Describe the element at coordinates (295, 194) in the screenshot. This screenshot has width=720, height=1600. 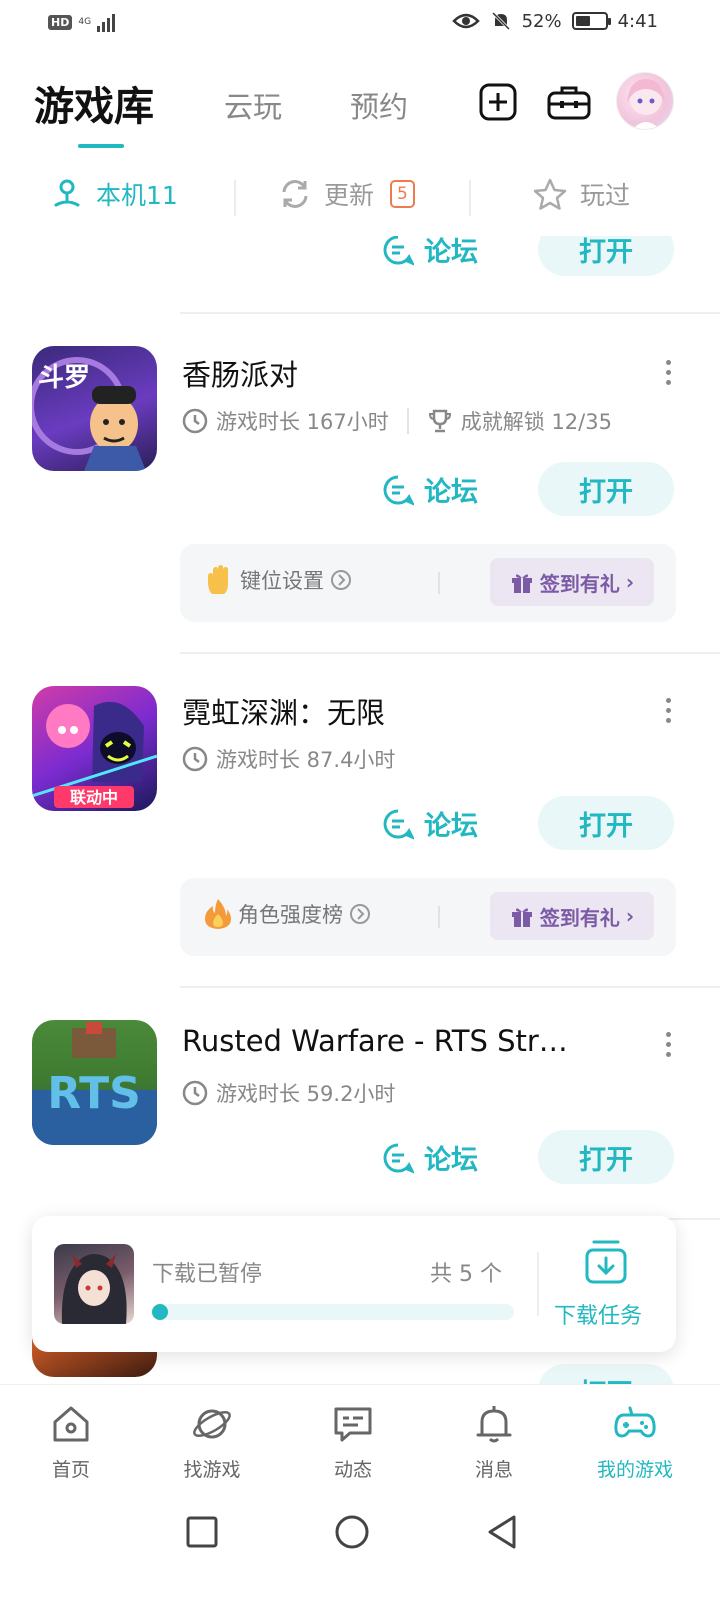
I see `refresh-icon` at that location.